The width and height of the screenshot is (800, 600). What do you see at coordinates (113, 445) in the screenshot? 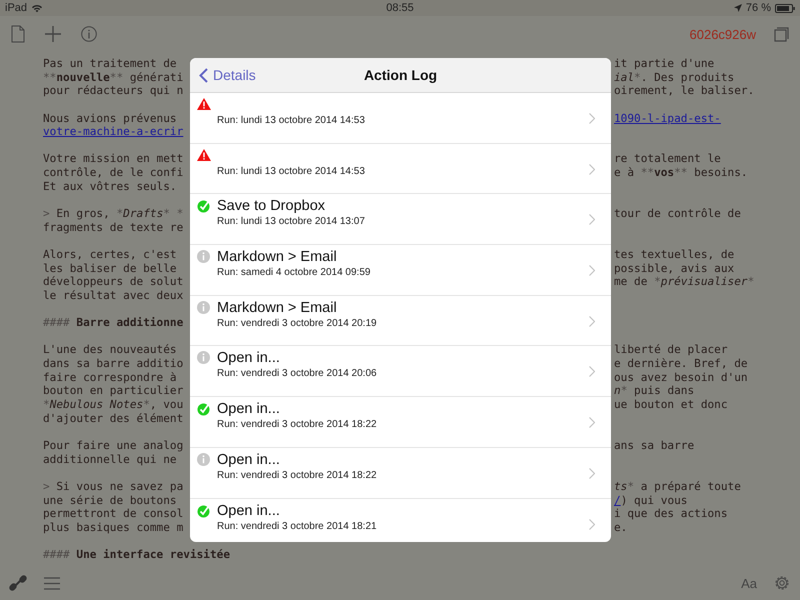
I see `text-line: Pour faire une analog` at bounding box center [113, 445].